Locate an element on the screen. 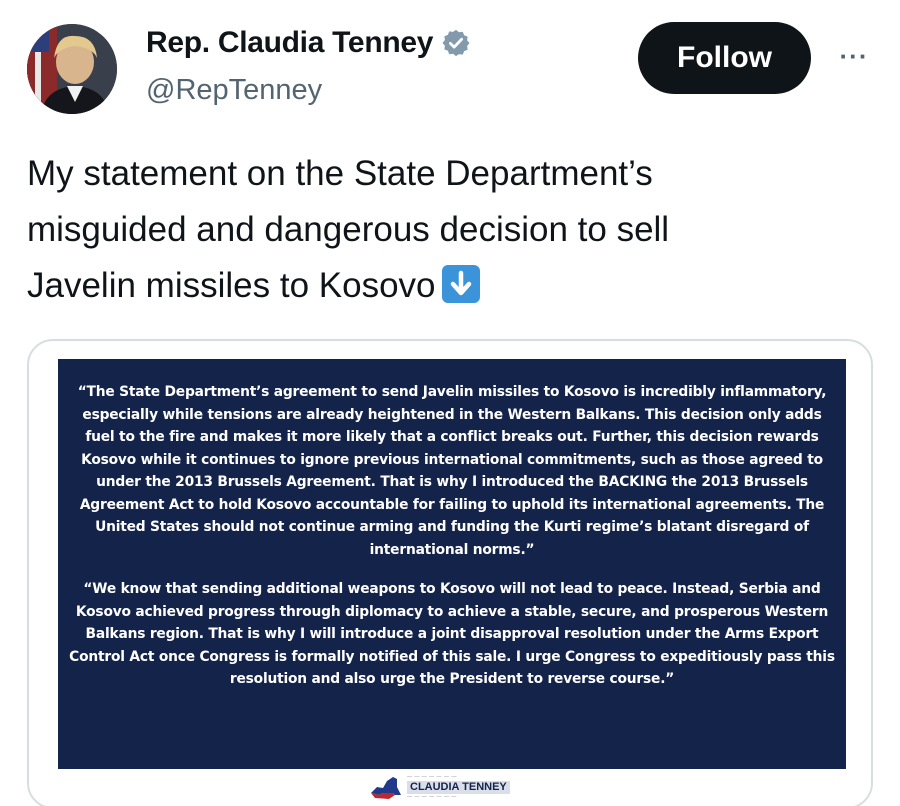  more-options-icon: ··· is located at coordinates (854, 56).